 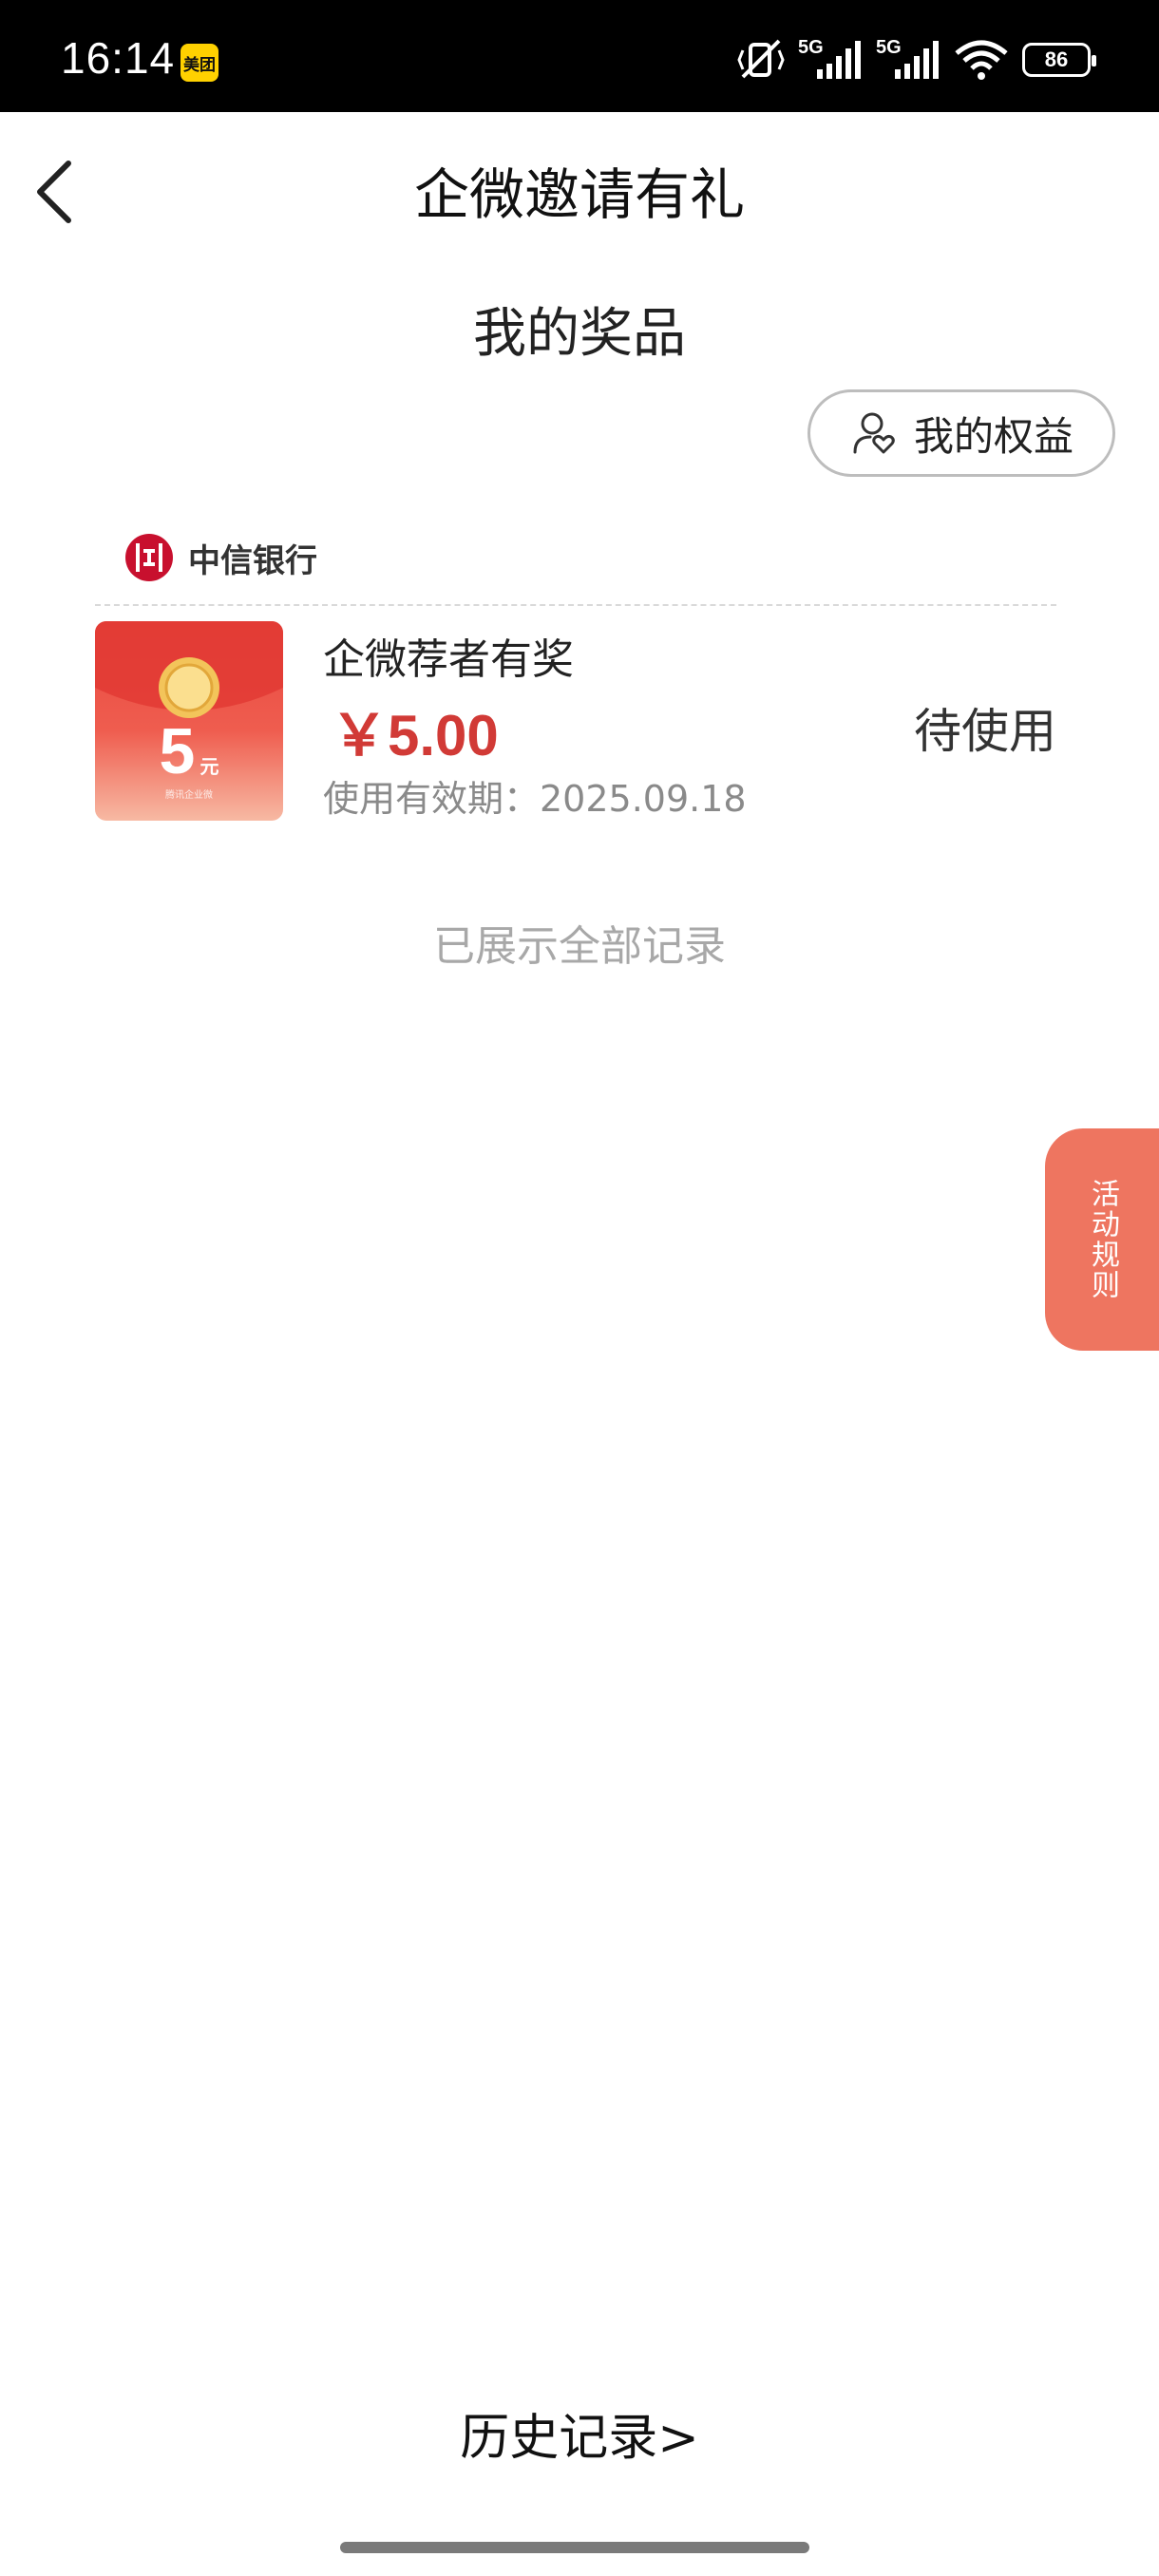 What do you see at coordinates (149, 557) in the screenshot?
I see `citic-bank-logo` at bounding box center [149, 557].